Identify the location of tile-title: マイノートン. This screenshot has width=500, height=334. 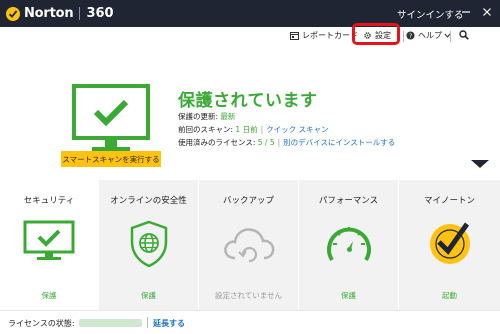
(449, 201).